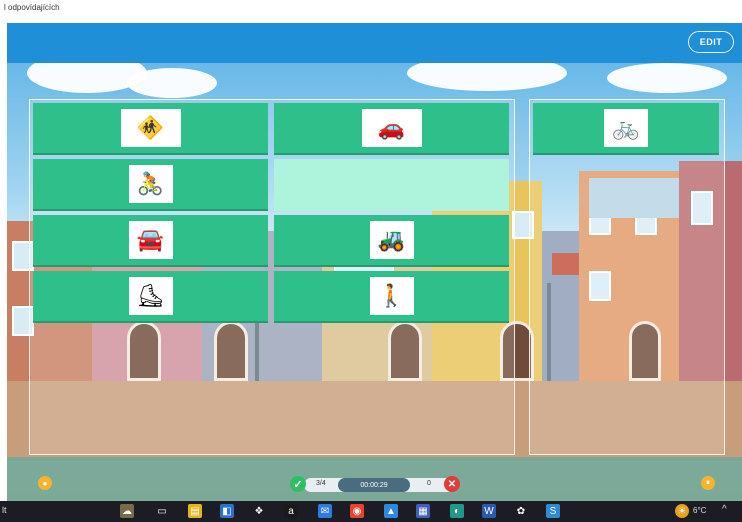 The image size is (742, 522). Describe the element at coordinates (195, 511) in the screenshot. I see `file-explorer-icon: ▤` at that location.